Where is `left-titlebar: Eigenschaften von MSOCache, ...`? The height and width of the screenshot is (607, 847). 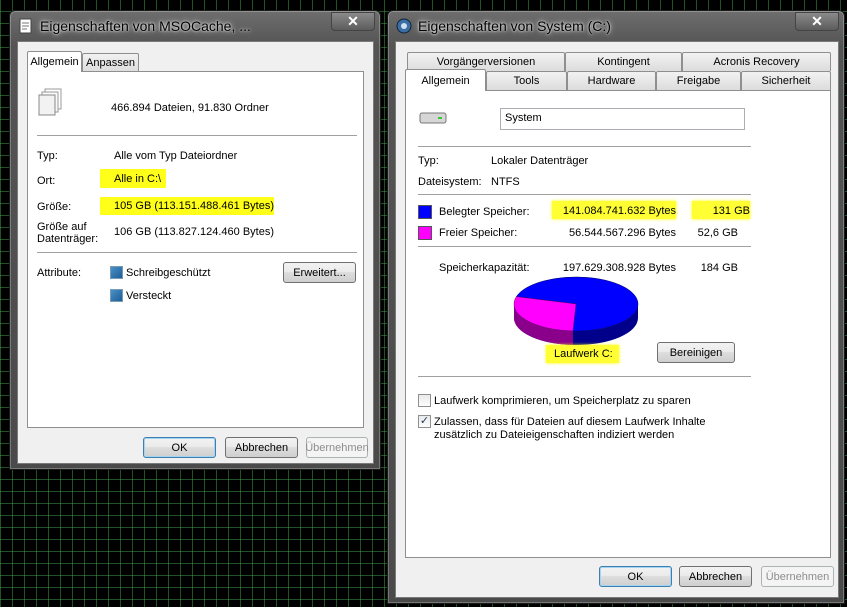
left-titlebar: Eigenschaften von MSOCache, ... is located at coordinates (195, 26).